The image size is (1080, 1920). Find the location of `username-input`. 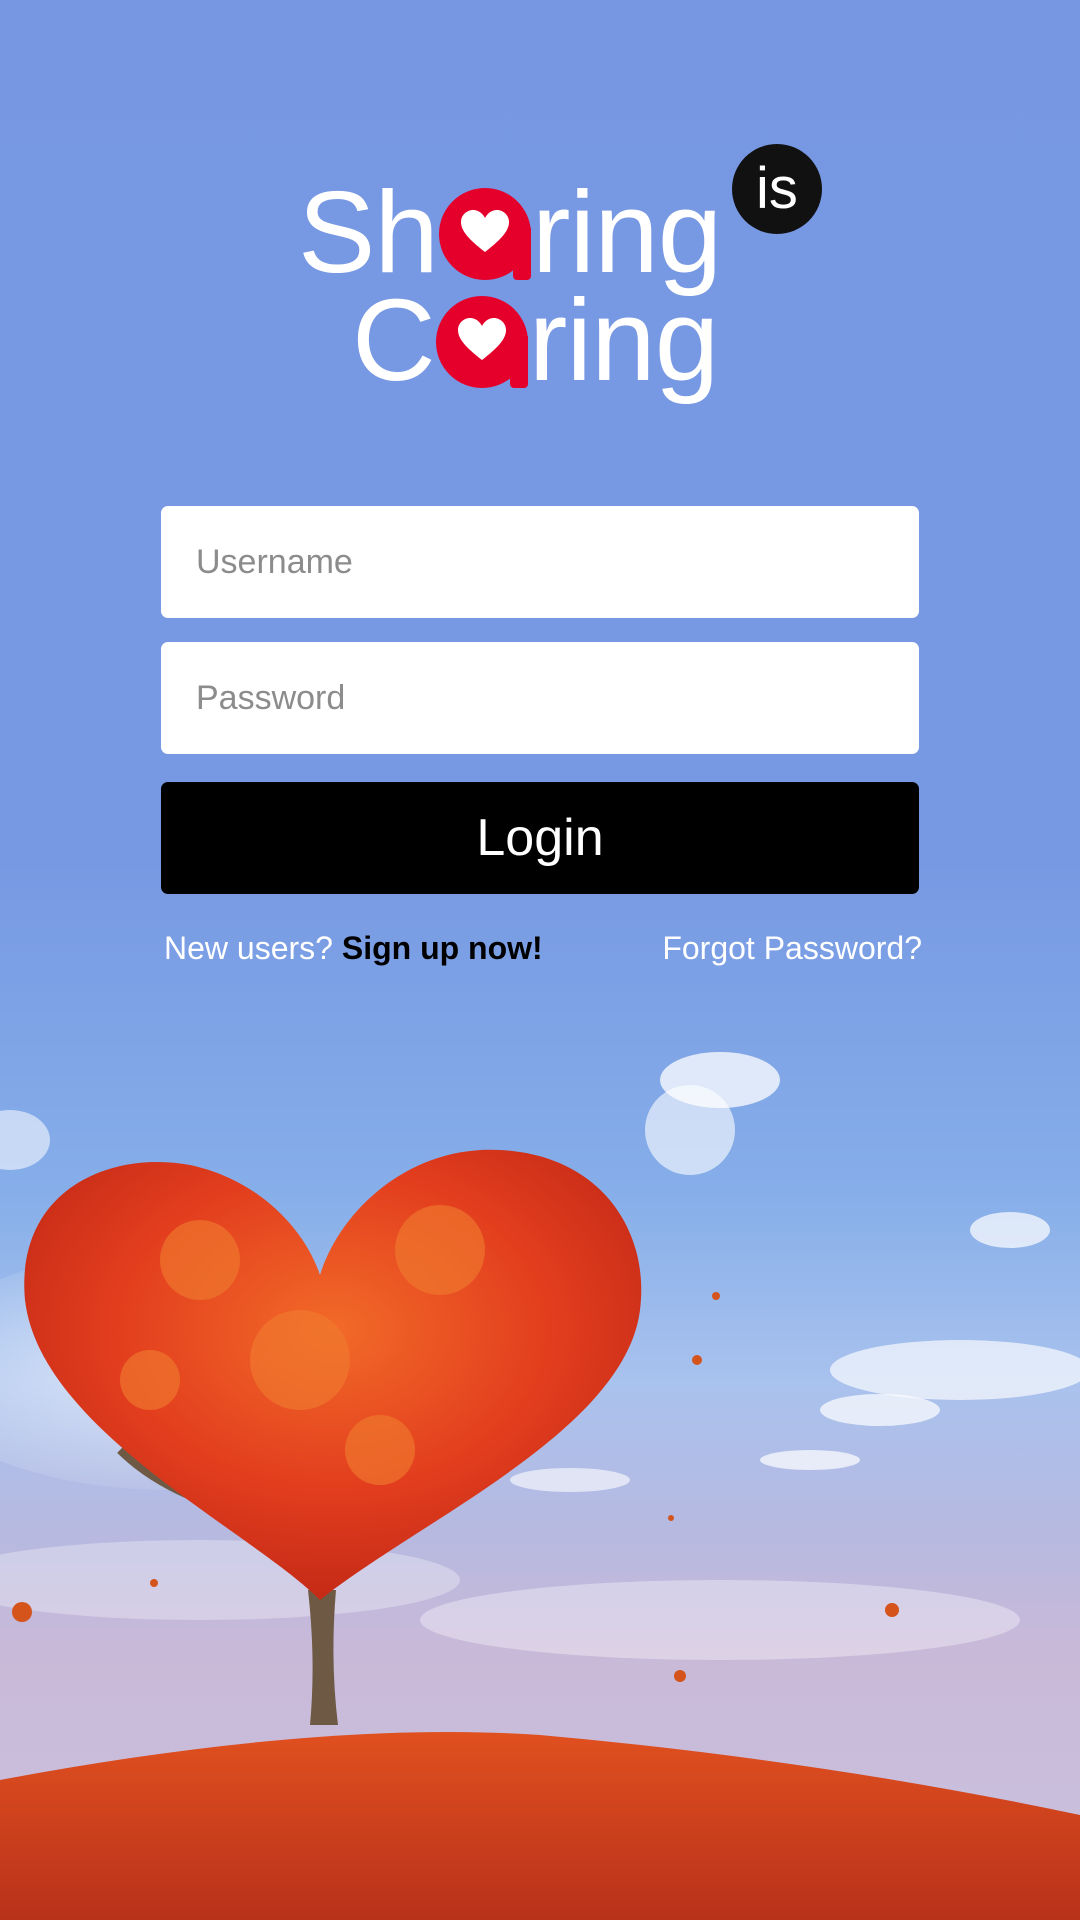

username-input is located at coordinates (540, 562).